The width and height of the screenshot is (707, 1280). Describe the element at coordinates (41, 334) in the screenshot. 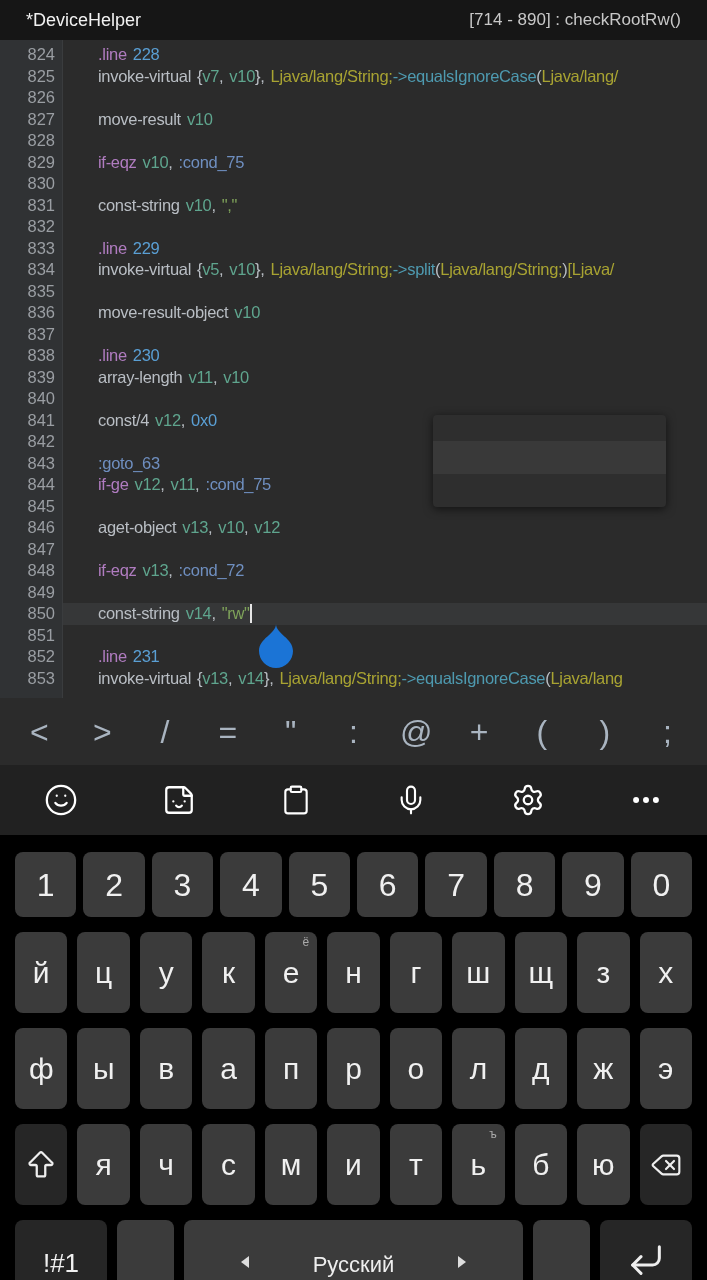

I see `line-number: 837` at that location.